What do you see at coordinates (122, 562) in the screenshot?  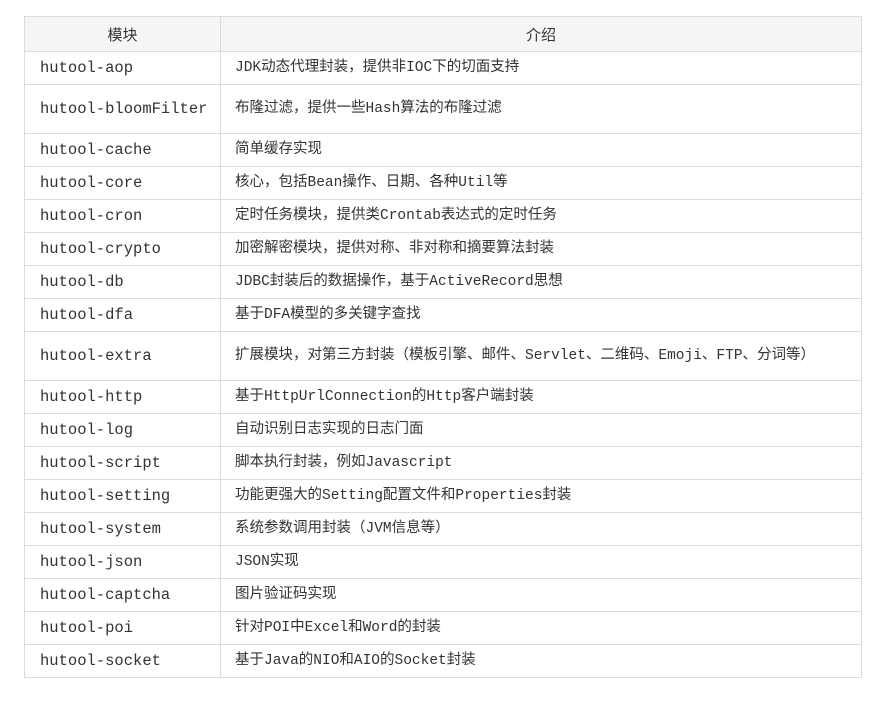 I see `module-name-cell: hutool-json` at bounding box center [122, 562].